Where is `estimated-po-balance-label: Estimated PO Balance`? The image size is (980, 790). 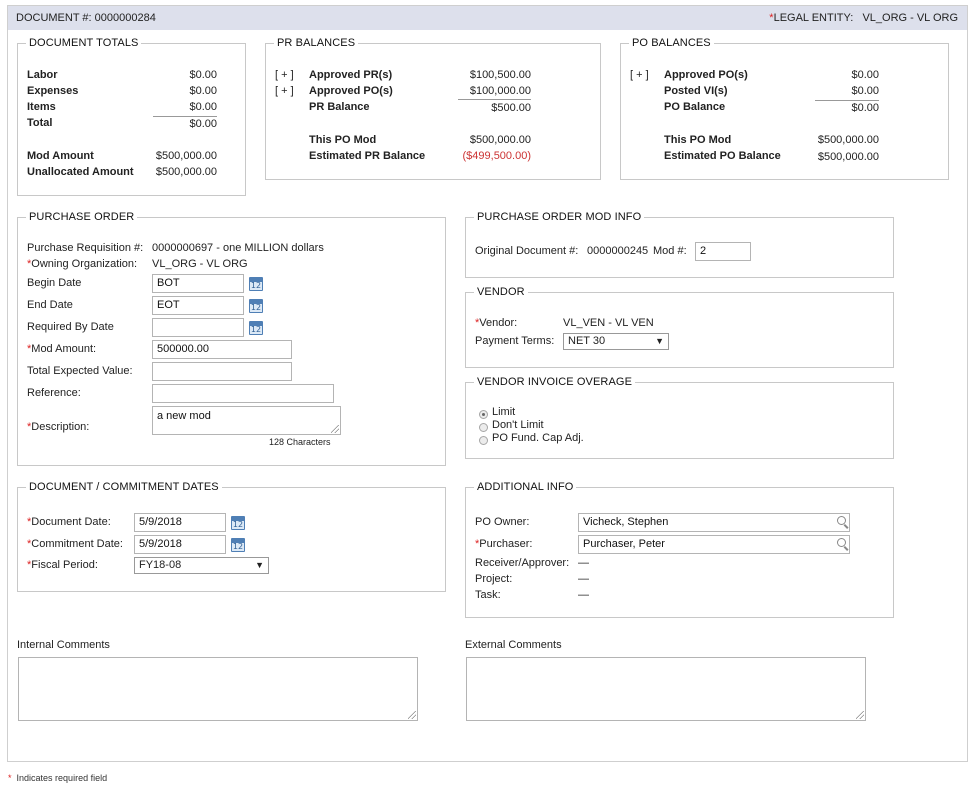
estimated-po-balance-label: Estimated PO Balance is located at coordinates (722, 156).